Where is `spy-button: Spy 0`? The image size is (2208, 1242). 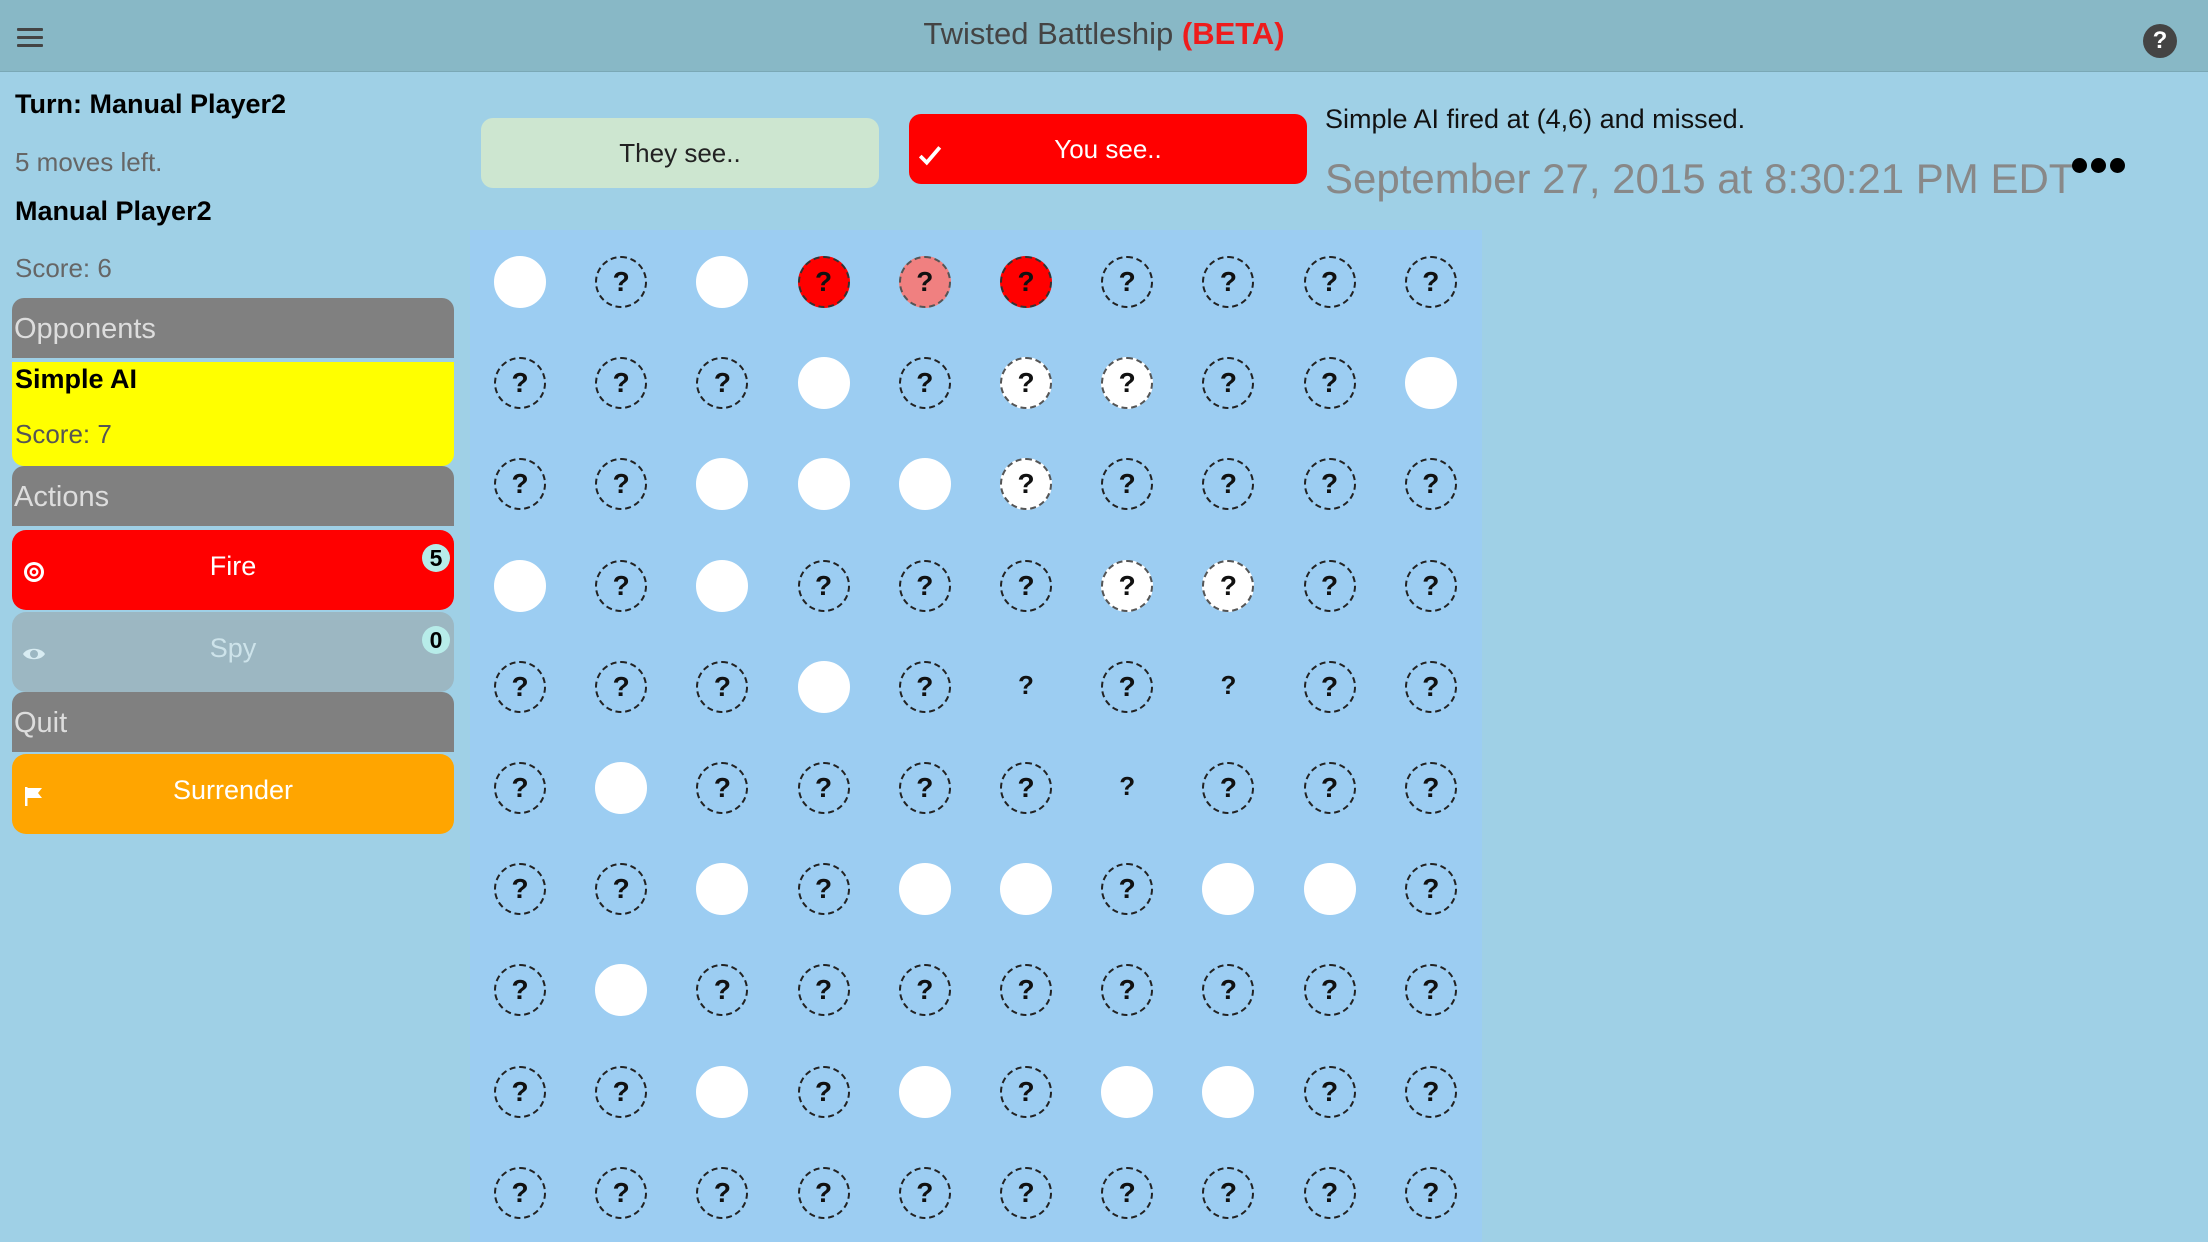
spy-button: Spy 0 is located at coordinates (233, 652).